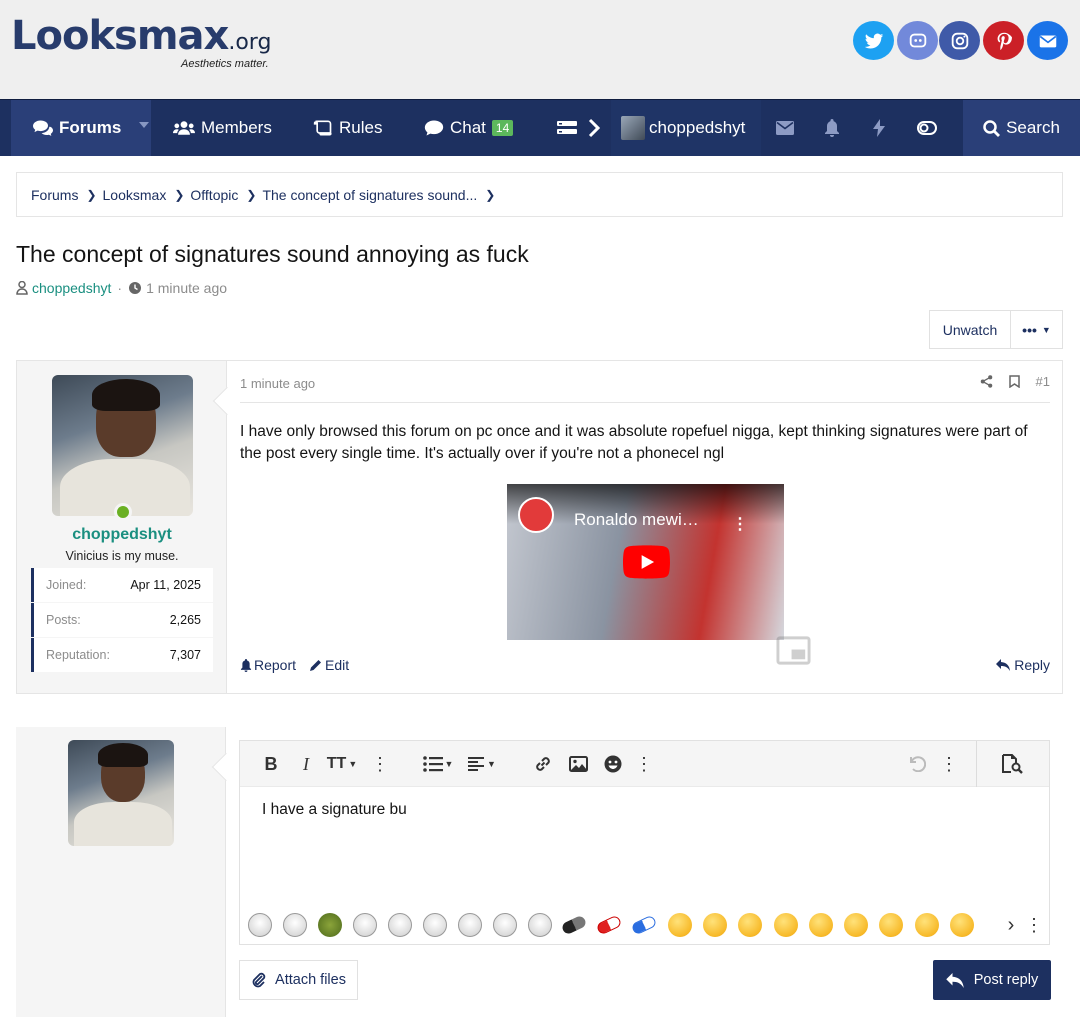  I want to click on online-indicator, so click(123, 512).